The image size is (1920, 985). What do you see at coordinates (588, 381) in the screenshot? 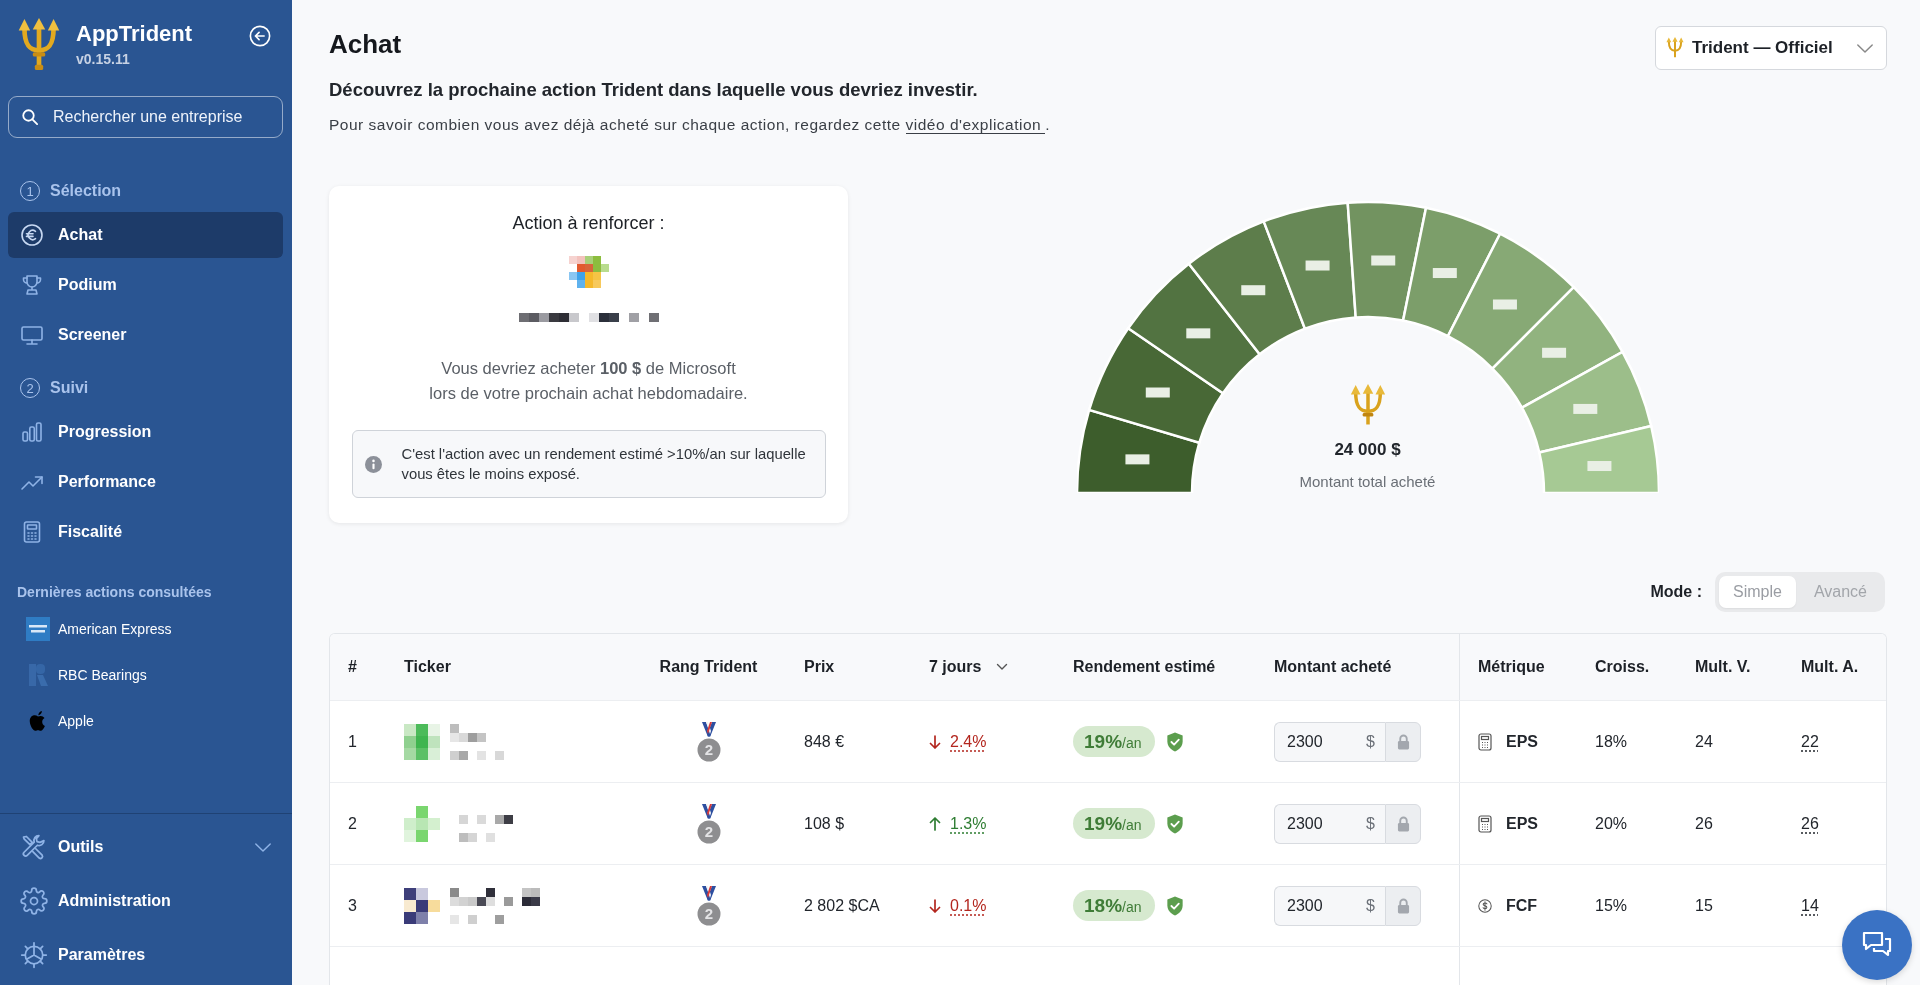
I see `recommendation-message: Vous devriez acheter 100 $ de Microsoft lors de votre prochain achat hebdomadaire.` at bounding box center [588, 381].